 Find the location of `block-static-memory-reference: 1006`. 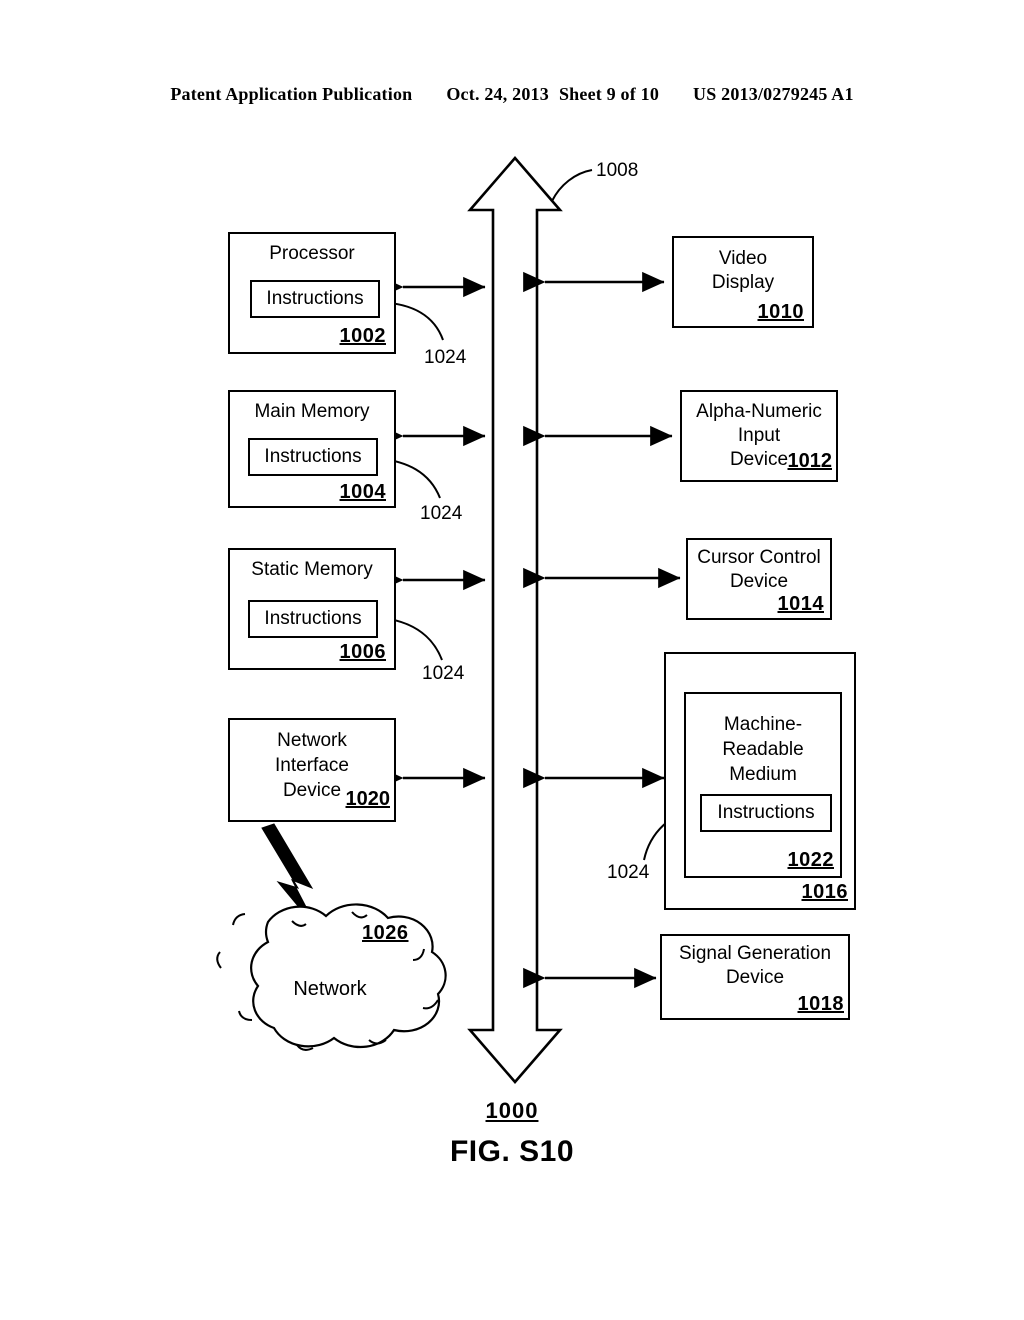

block-static-memory-reference: 1006 is located at coordinates (362, 652).